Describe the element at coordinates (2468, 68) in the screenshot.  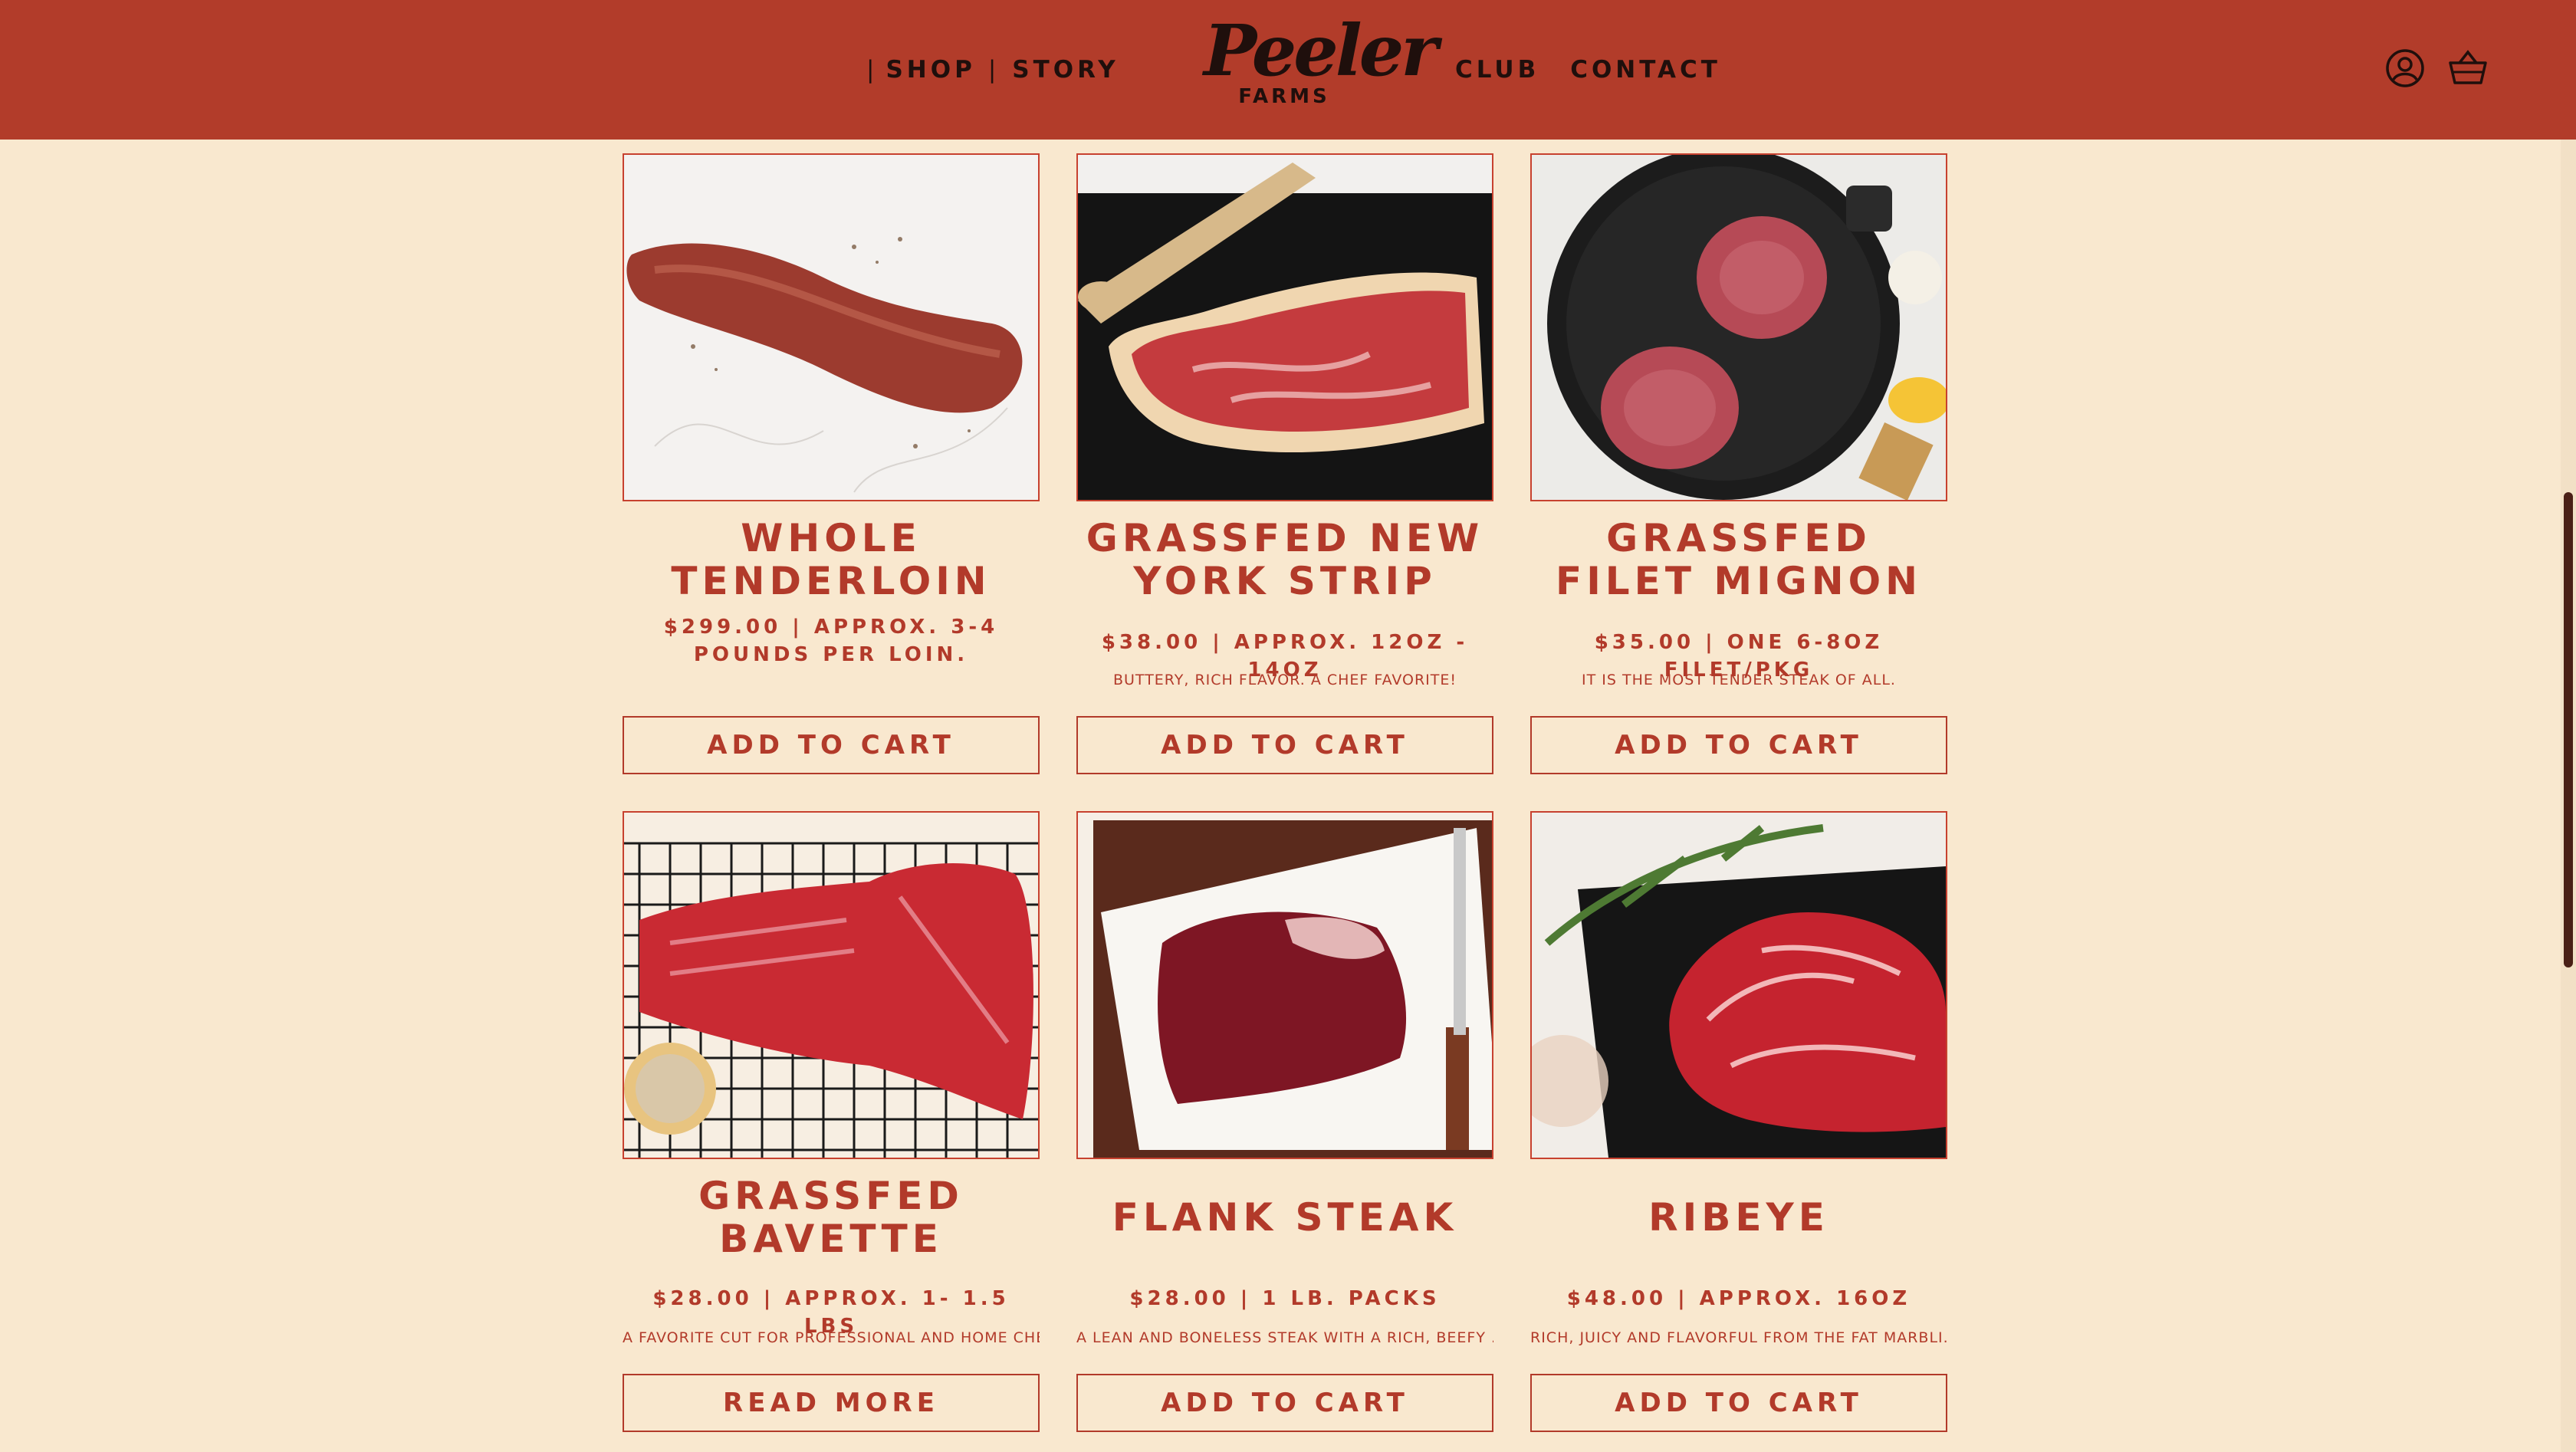
I see `basket-icon` at that location.